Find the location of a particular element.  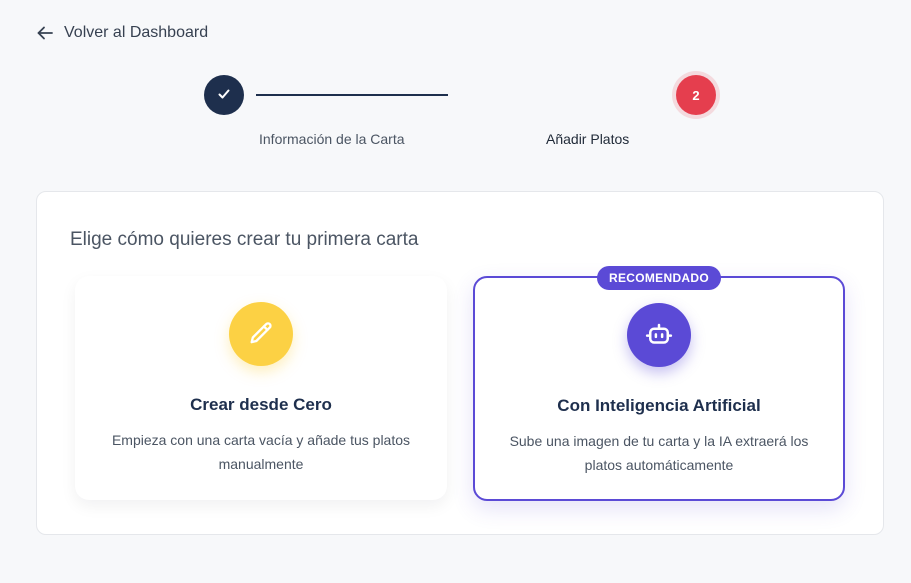

check-icon is located at coordinates (224, 95).